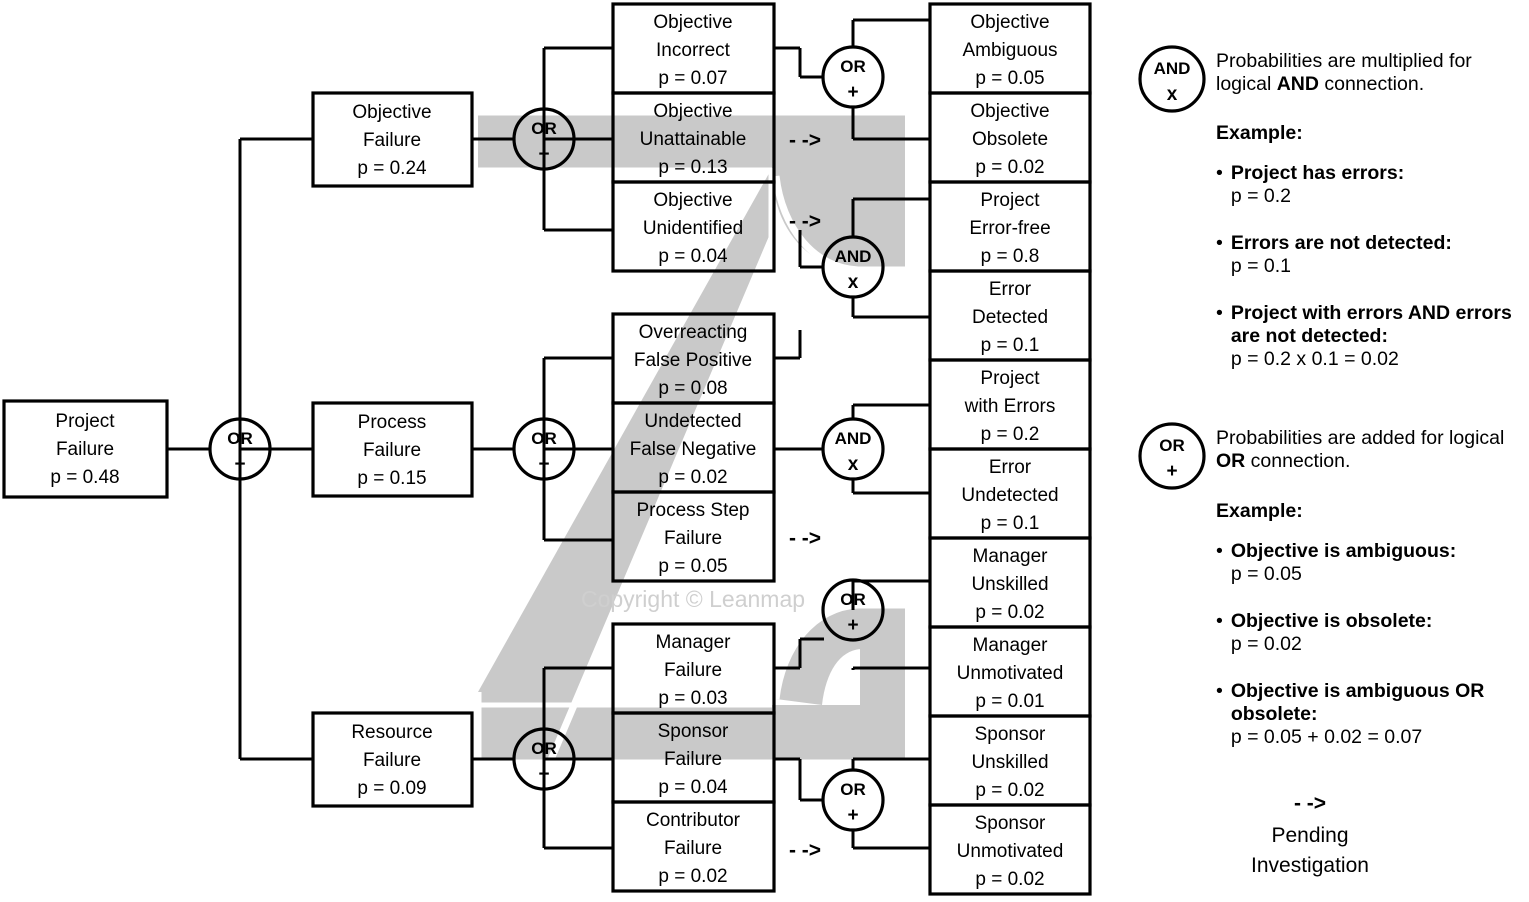 The height and width of the screenshot is (902, 1529). I want to click on box-sponsor-unmotivated: Sponsor Unmotivated p = 0.02, so click(1010, 849).